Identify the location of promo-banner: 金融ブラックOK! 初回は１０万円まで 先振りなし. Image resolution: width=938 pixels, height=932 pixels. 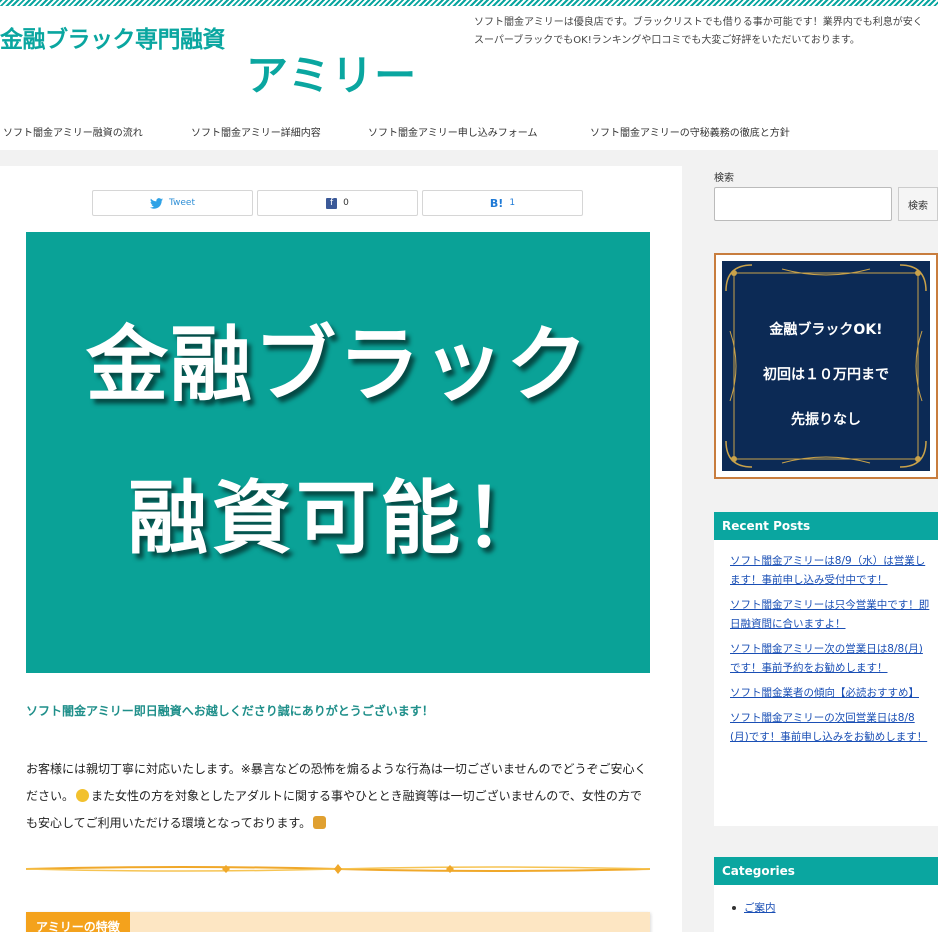
(826, 366).